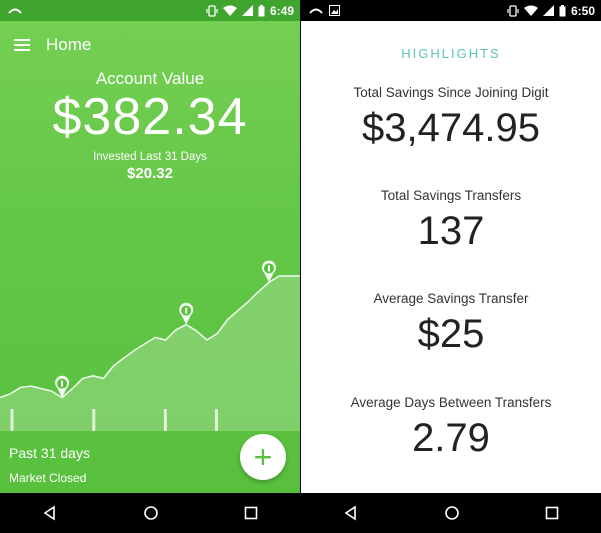 This screenshot has height=533, width=601. I want to click on add-button: +, so click(263, 457).